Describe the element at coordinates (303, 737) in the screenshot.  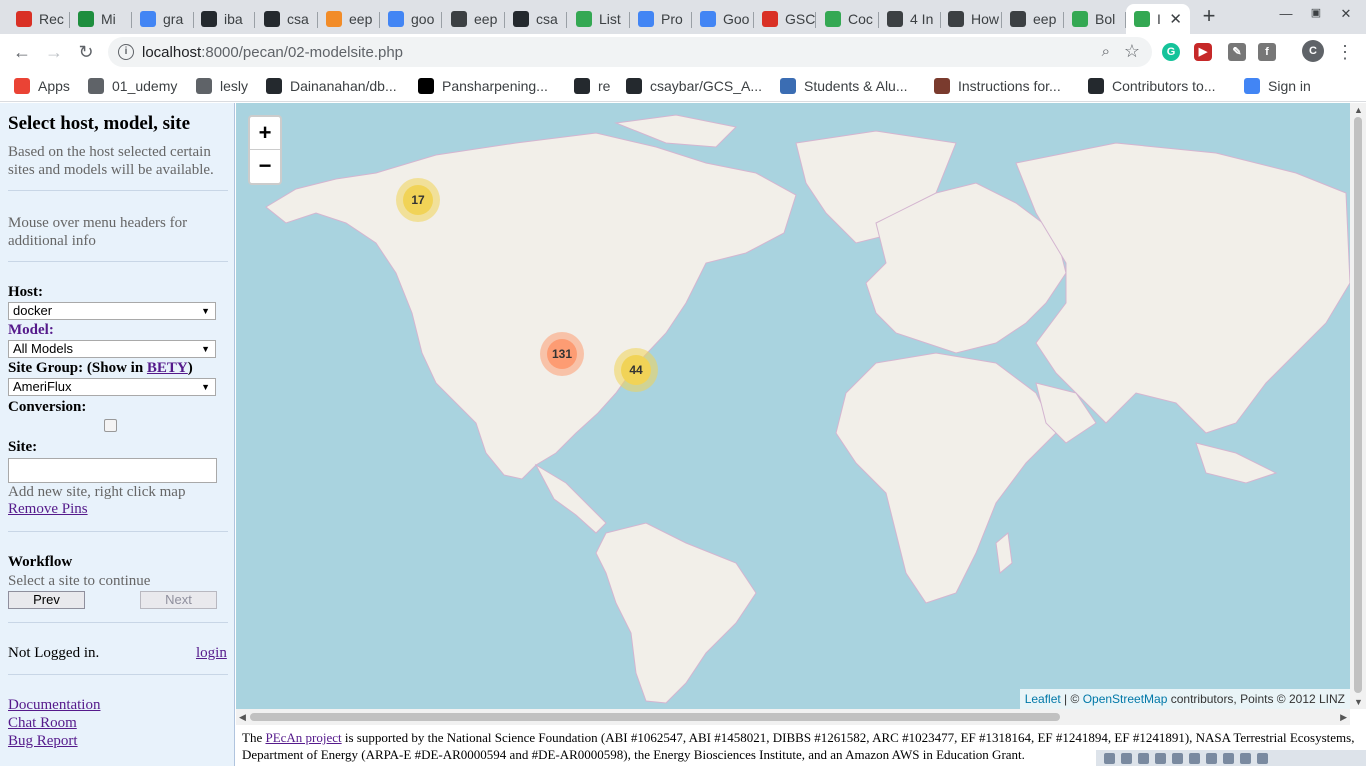
I see `pecan-project-link: PEcAn project` at that location.